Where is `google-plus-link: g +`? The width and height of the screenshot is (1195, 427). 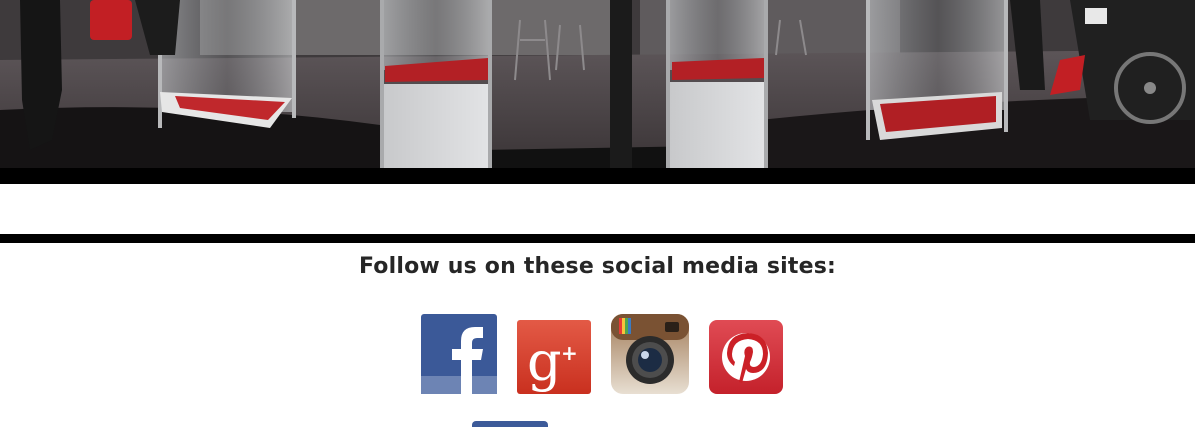
google-plus-link: g + is located at coordinates (554, 357).